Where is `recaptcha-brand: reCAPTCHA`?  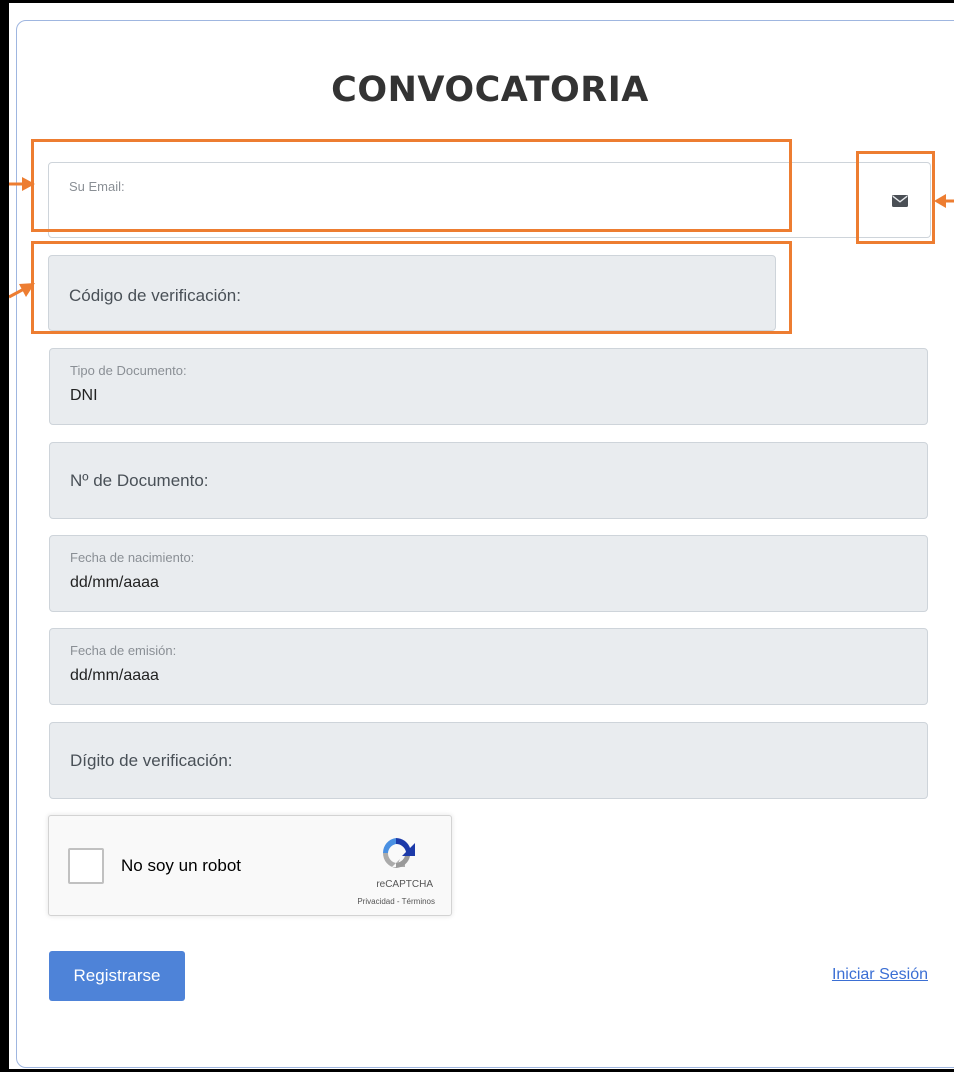 recaptcha-brand: reCAPTCHA is located at coordinates (404, 884).